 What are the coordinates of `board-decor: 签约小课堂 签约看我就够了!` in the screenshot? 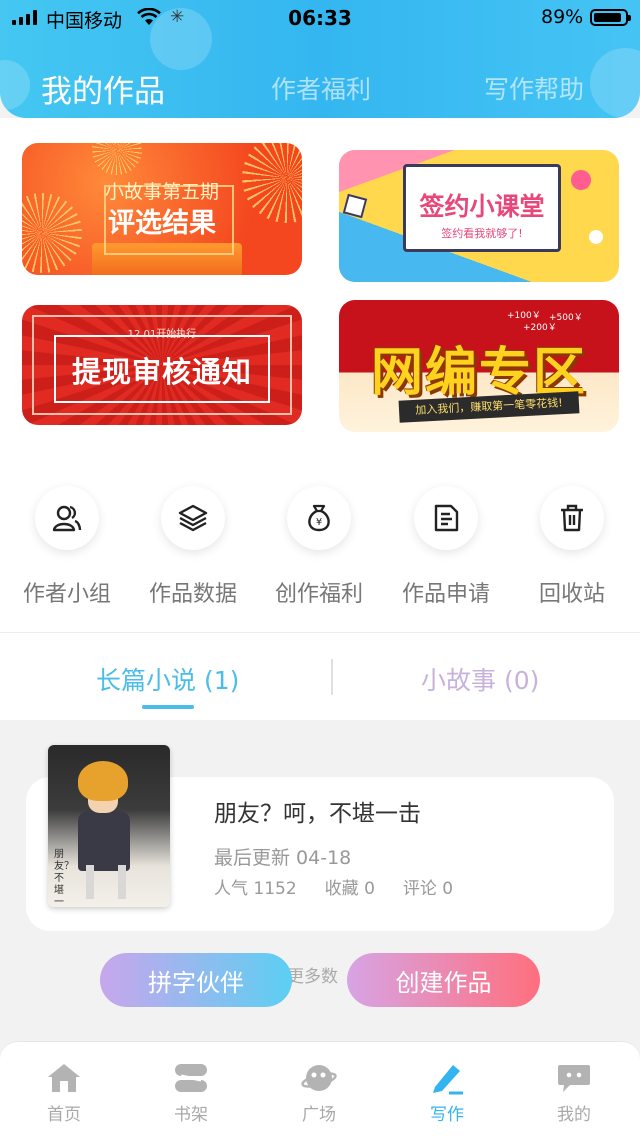 It's located at (482, 208).